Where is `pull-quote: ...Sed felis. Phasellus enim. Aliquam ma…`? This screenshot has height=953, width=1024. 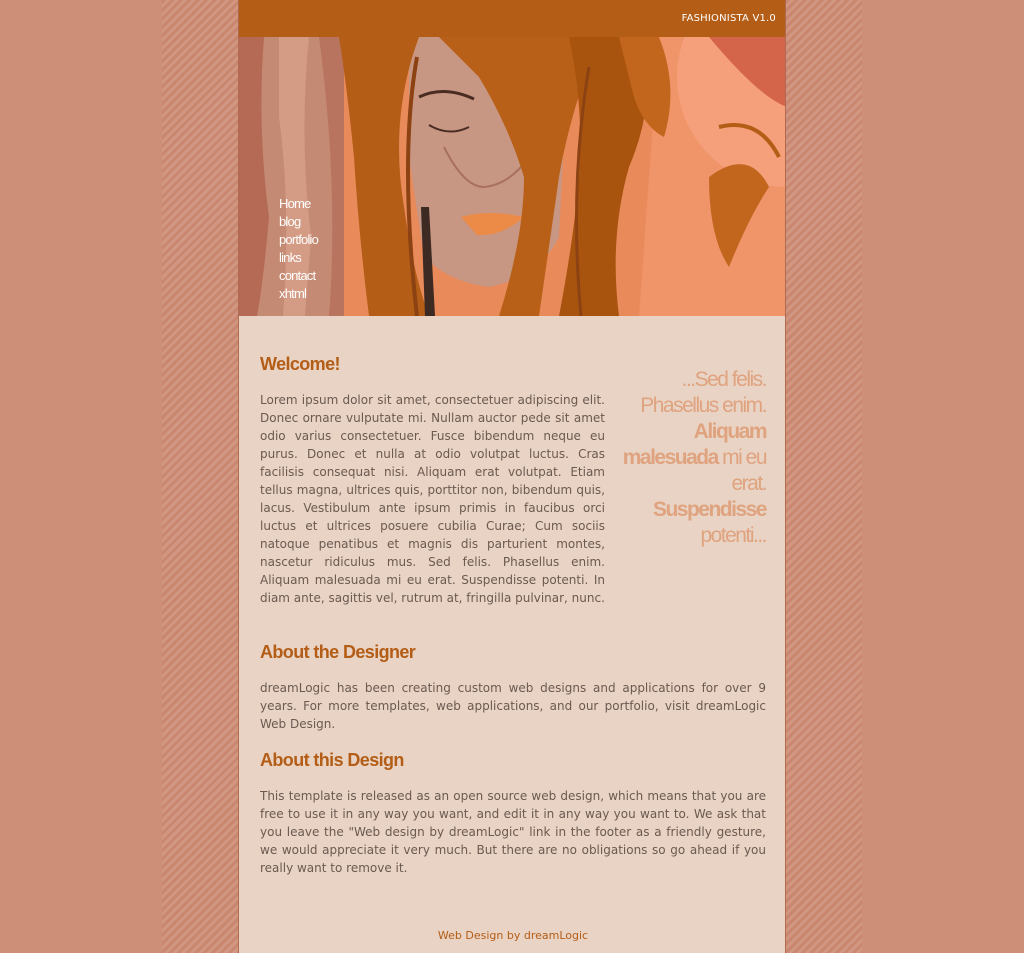 pull-quote: ...Sed felis. Phasellus enim. Aliquam ma… is located at coordinates (693, 458).